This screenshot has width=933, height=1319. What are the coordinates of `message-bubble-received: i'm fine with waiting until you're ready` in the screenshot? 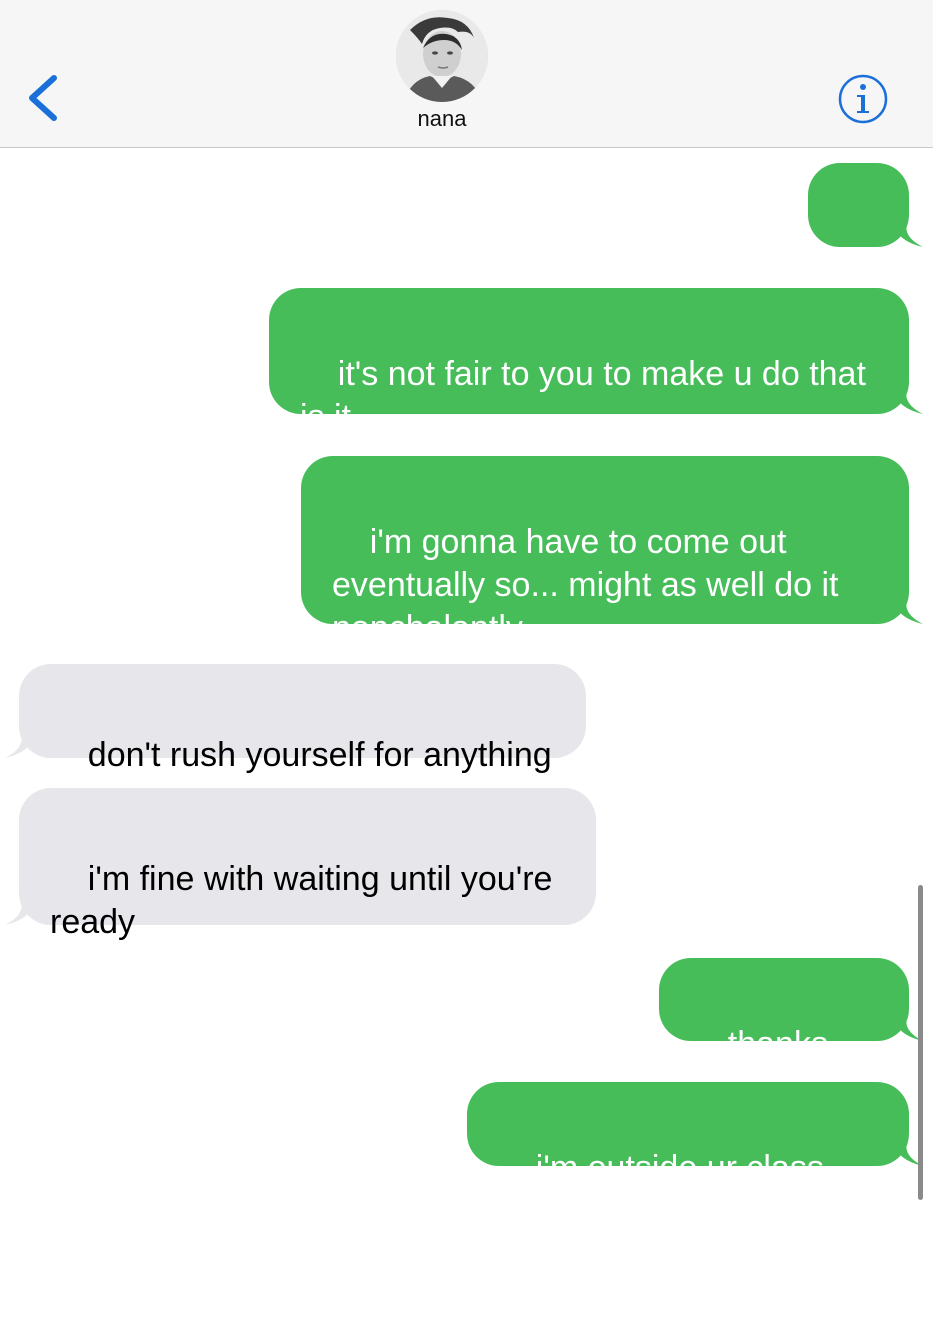 It's located at (300, 864).